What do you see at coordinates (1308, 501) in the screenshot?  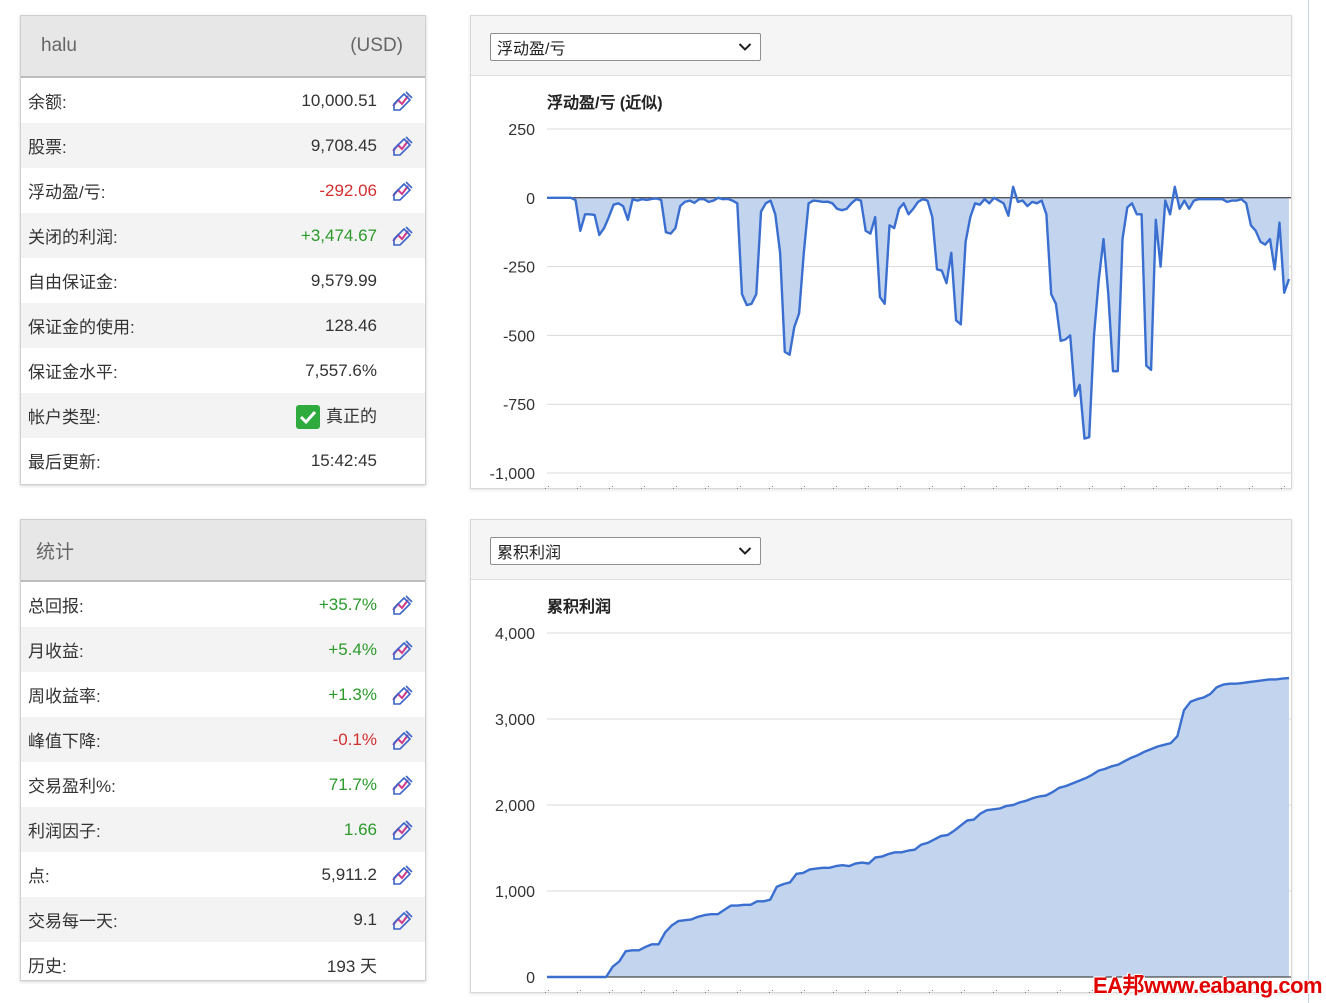 I see `right-edge-border` at bounding box center [1308, 501].